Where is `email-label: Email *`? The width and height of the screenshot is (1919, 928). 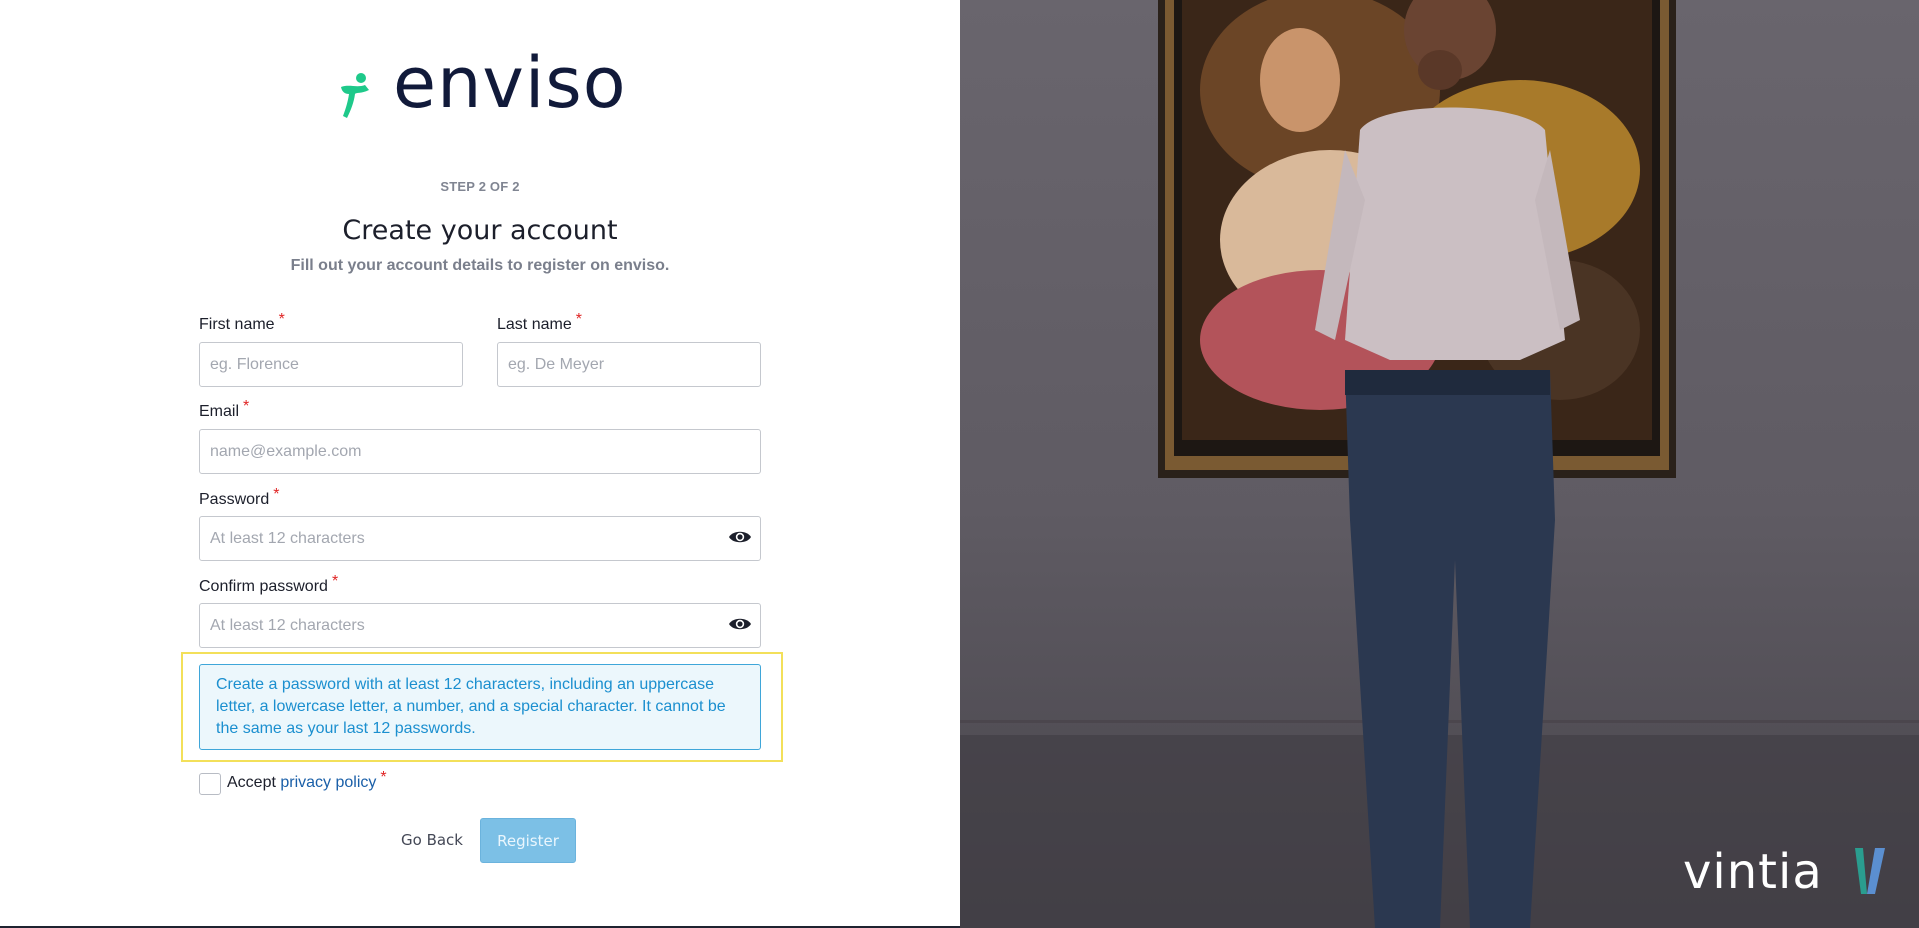
email-label: Email * is located at coordinates (224, 409).